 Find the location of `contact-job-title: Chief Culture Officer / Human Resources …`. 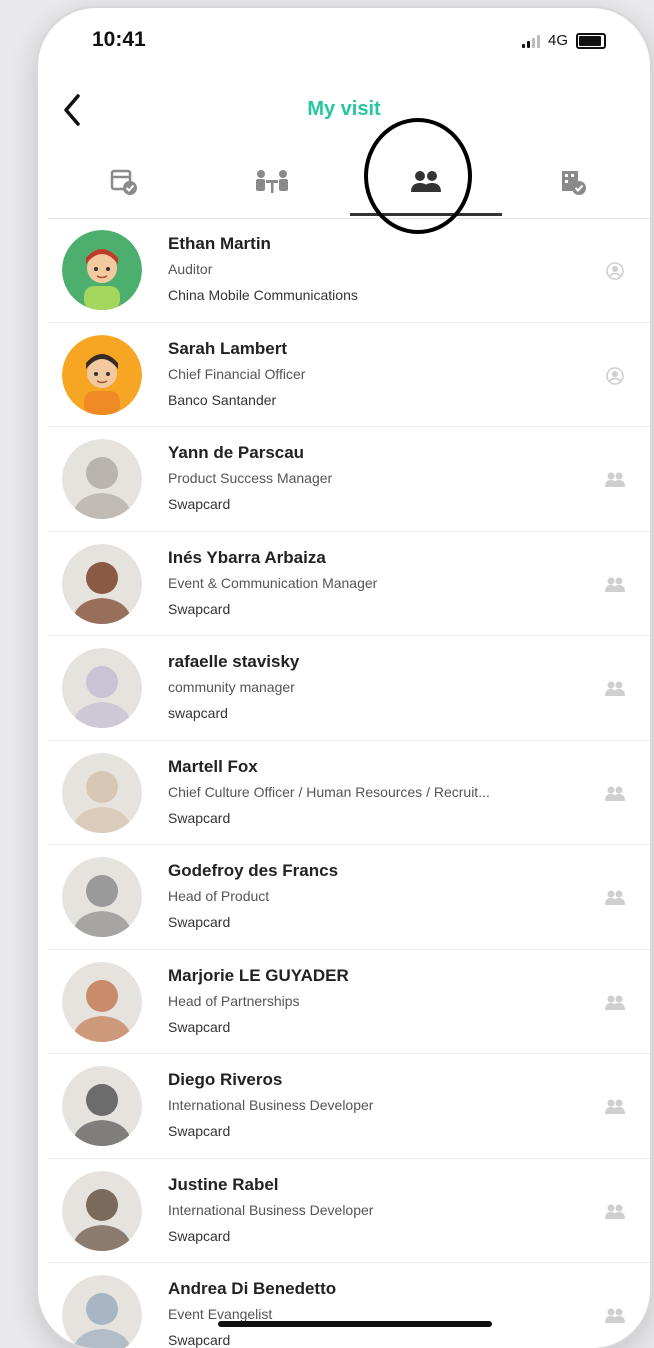

contact-job-title: Chief Culture Officer / Human Resources … is located at coordinates (329, 791).